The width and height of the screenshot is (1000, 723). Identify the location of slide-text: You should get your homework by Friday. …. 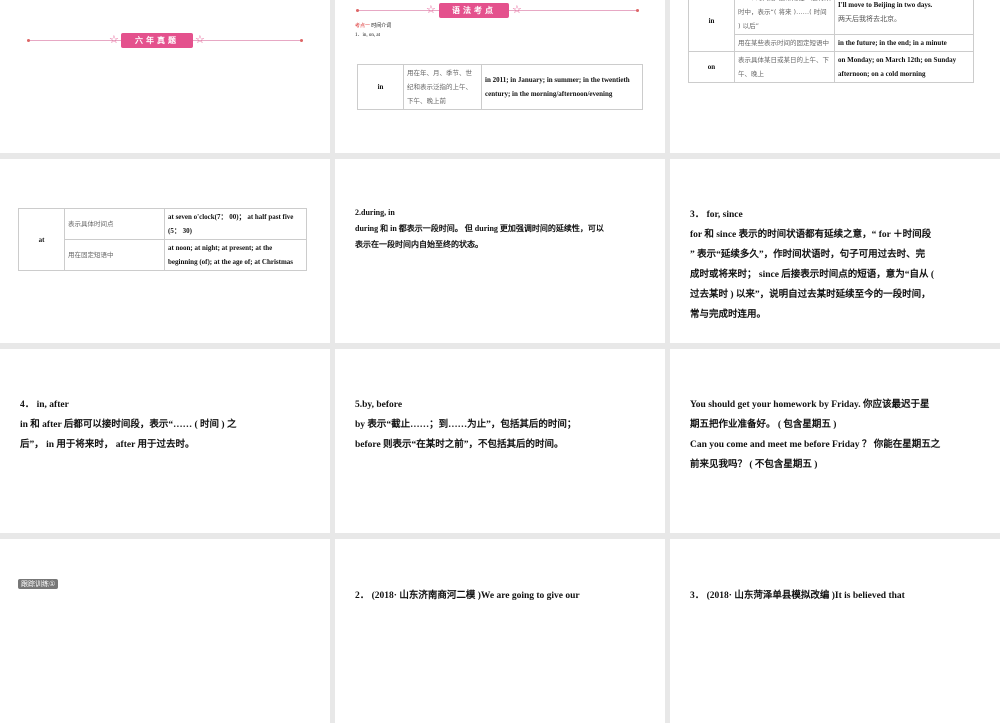
(815, 435).